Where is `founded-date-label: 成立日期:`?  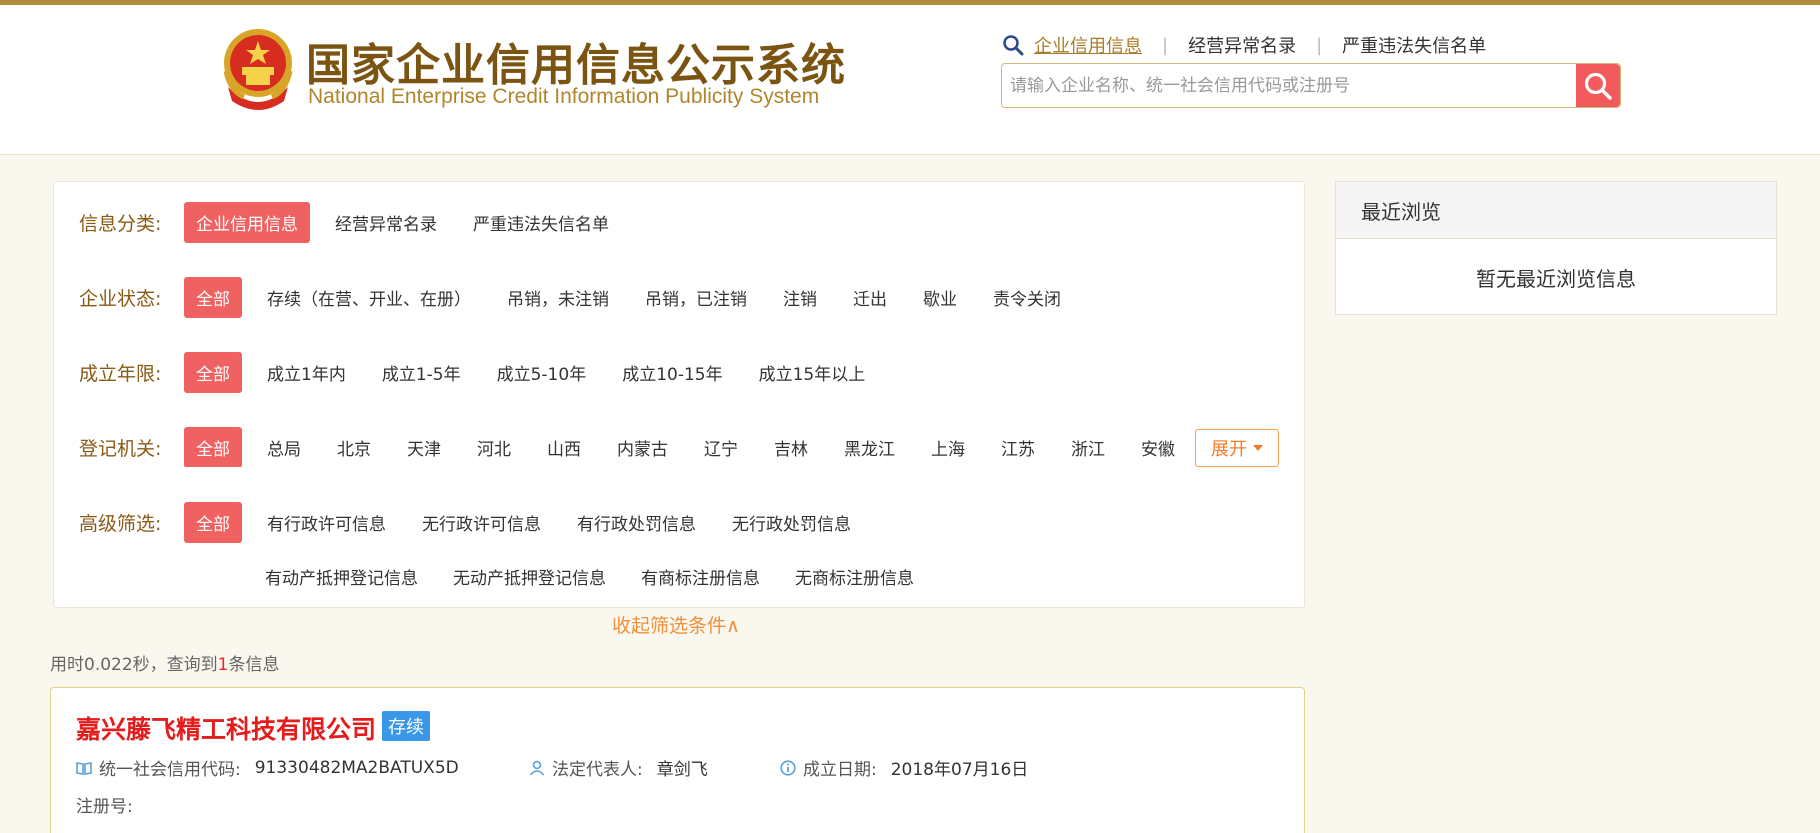 founded-date-label: 成立日期: is located at coordinates (840, 770).